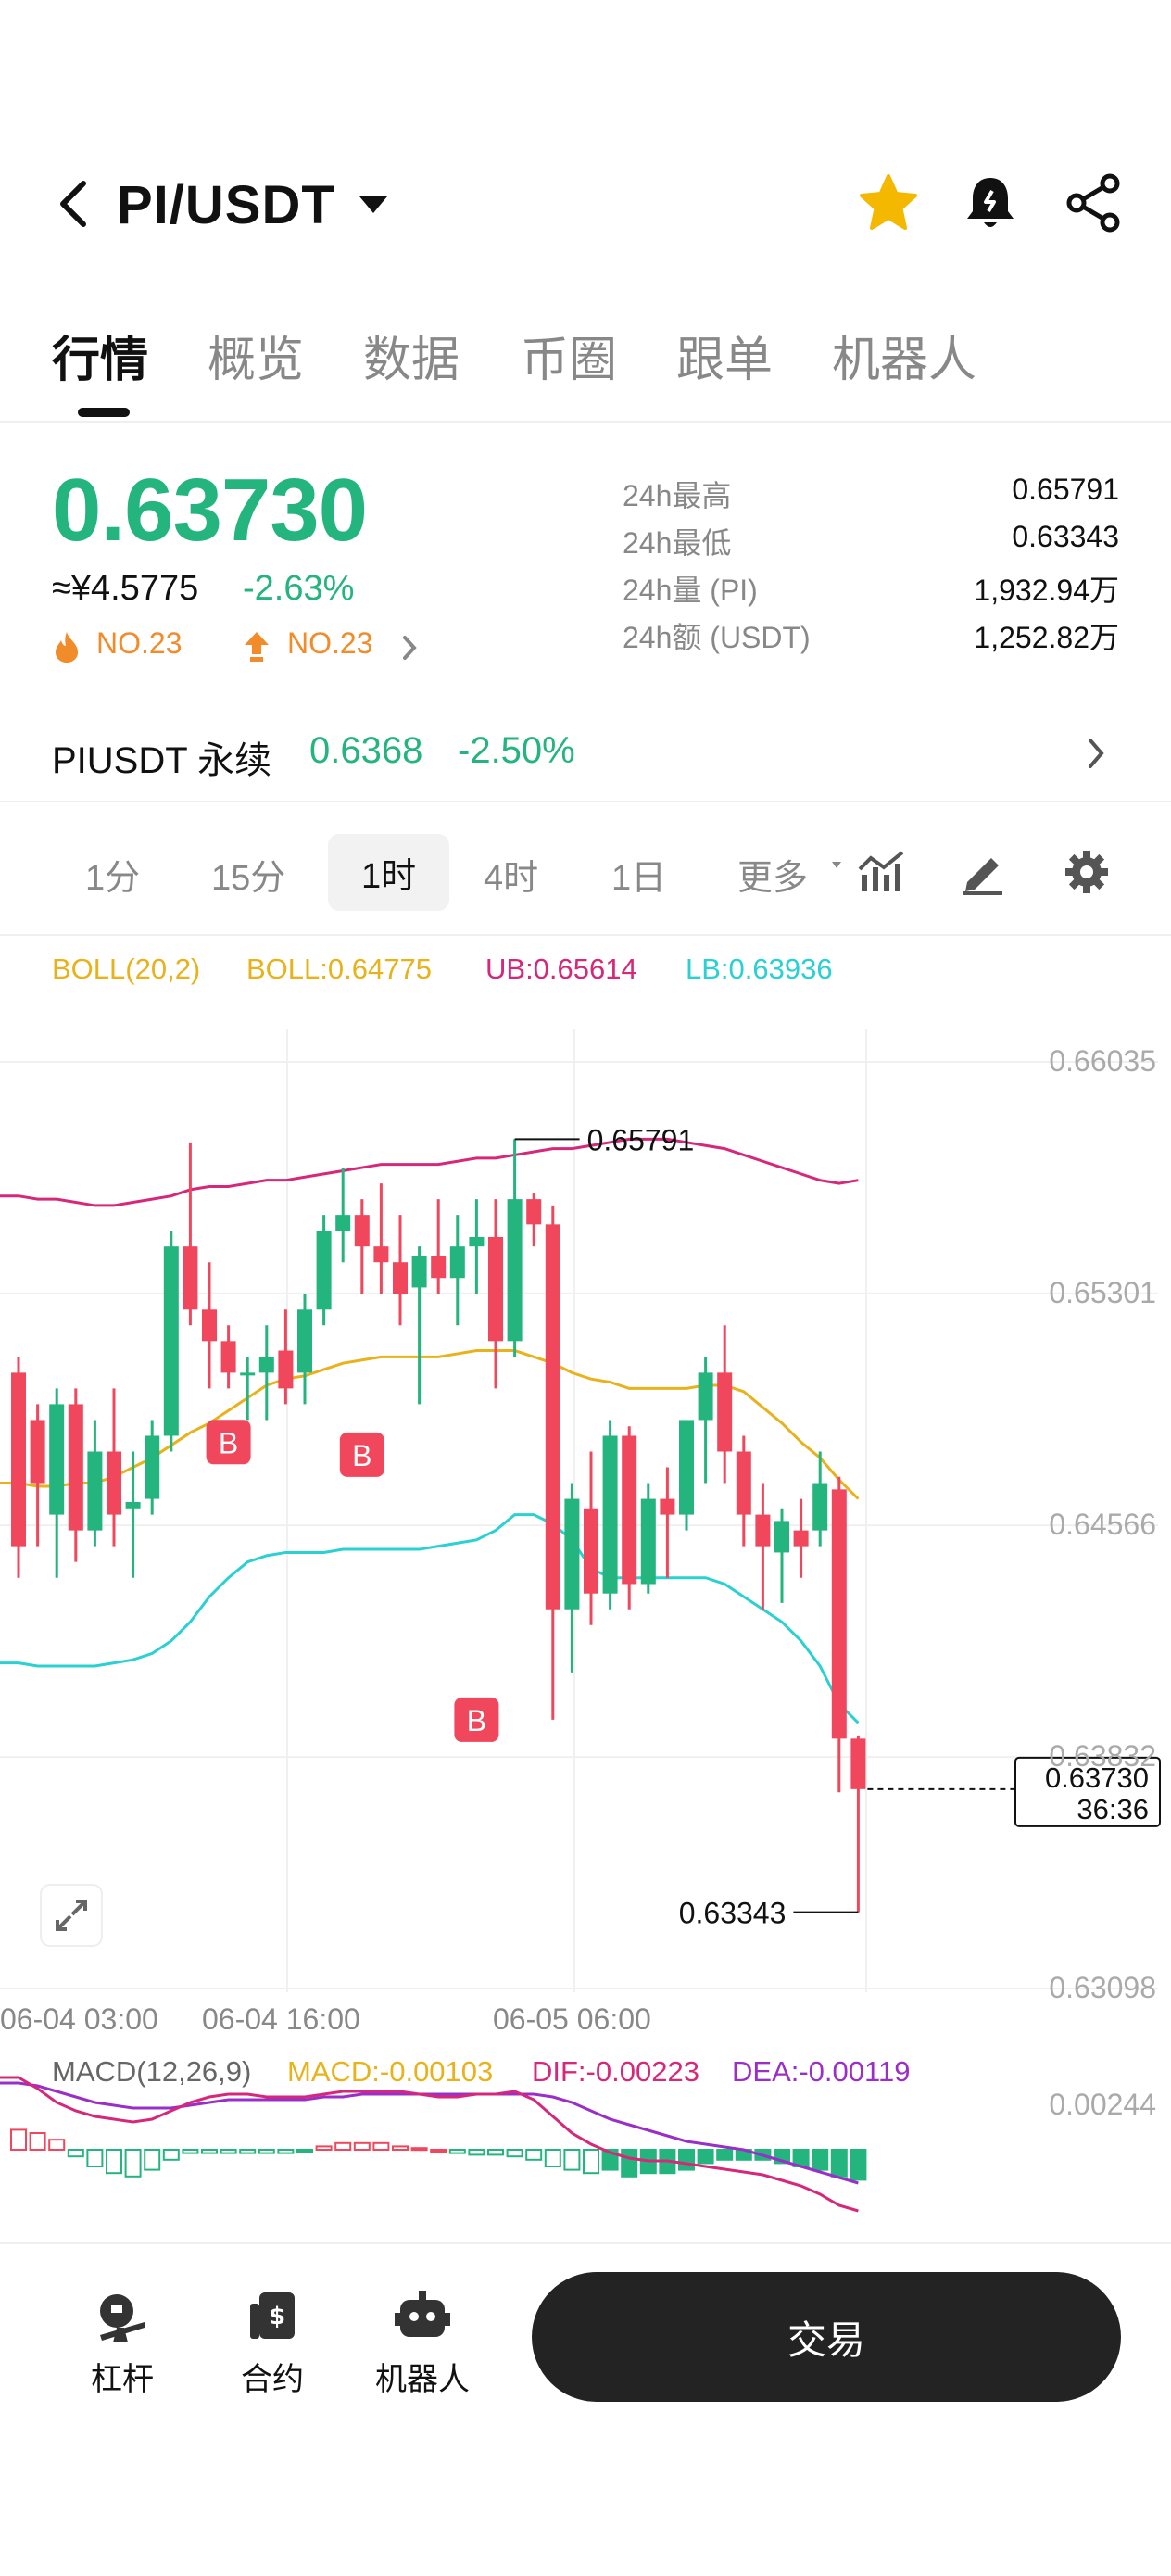 Image resolution: width=1171 pixels, height=2576 pixels. I want to click on trade-button: 交易, so click(827, 2337).